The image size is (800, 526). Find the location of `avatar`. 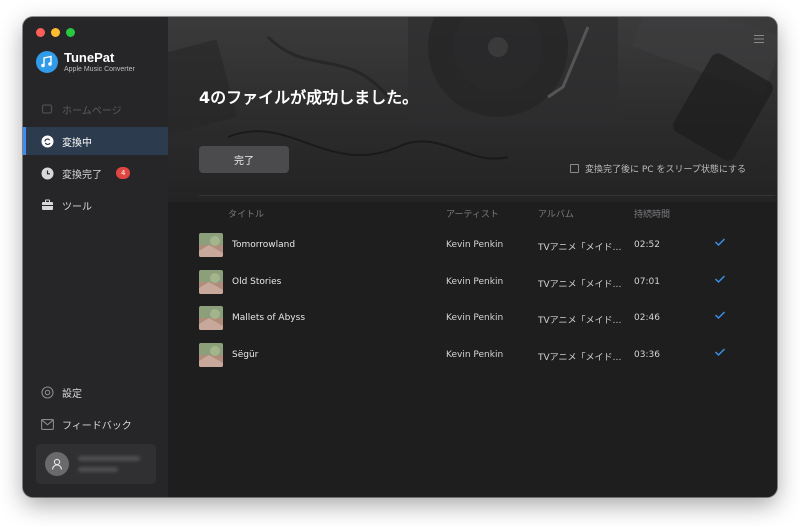

avatar is located at coordinates (57, 464).